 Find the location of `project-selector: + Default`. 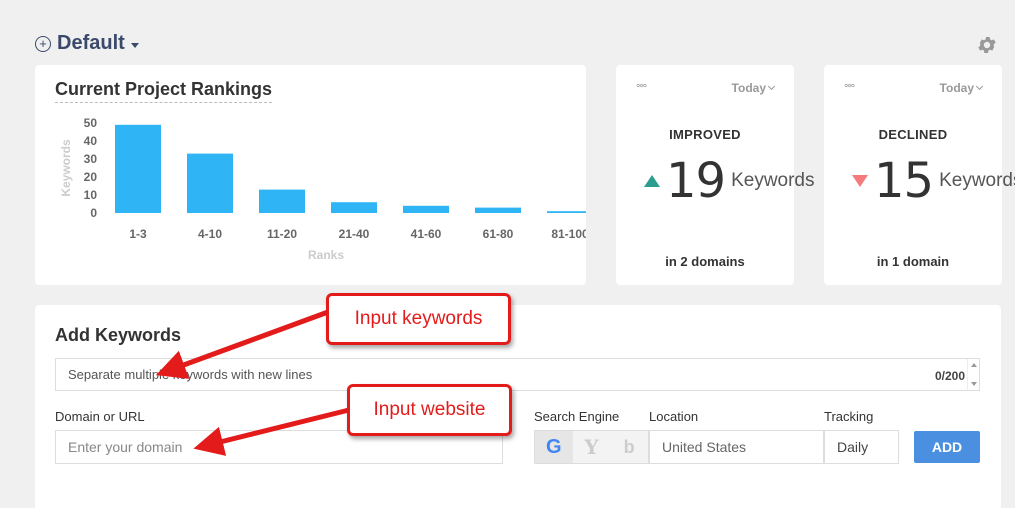

project-selector: + Default is located at coordinates (87, 43).